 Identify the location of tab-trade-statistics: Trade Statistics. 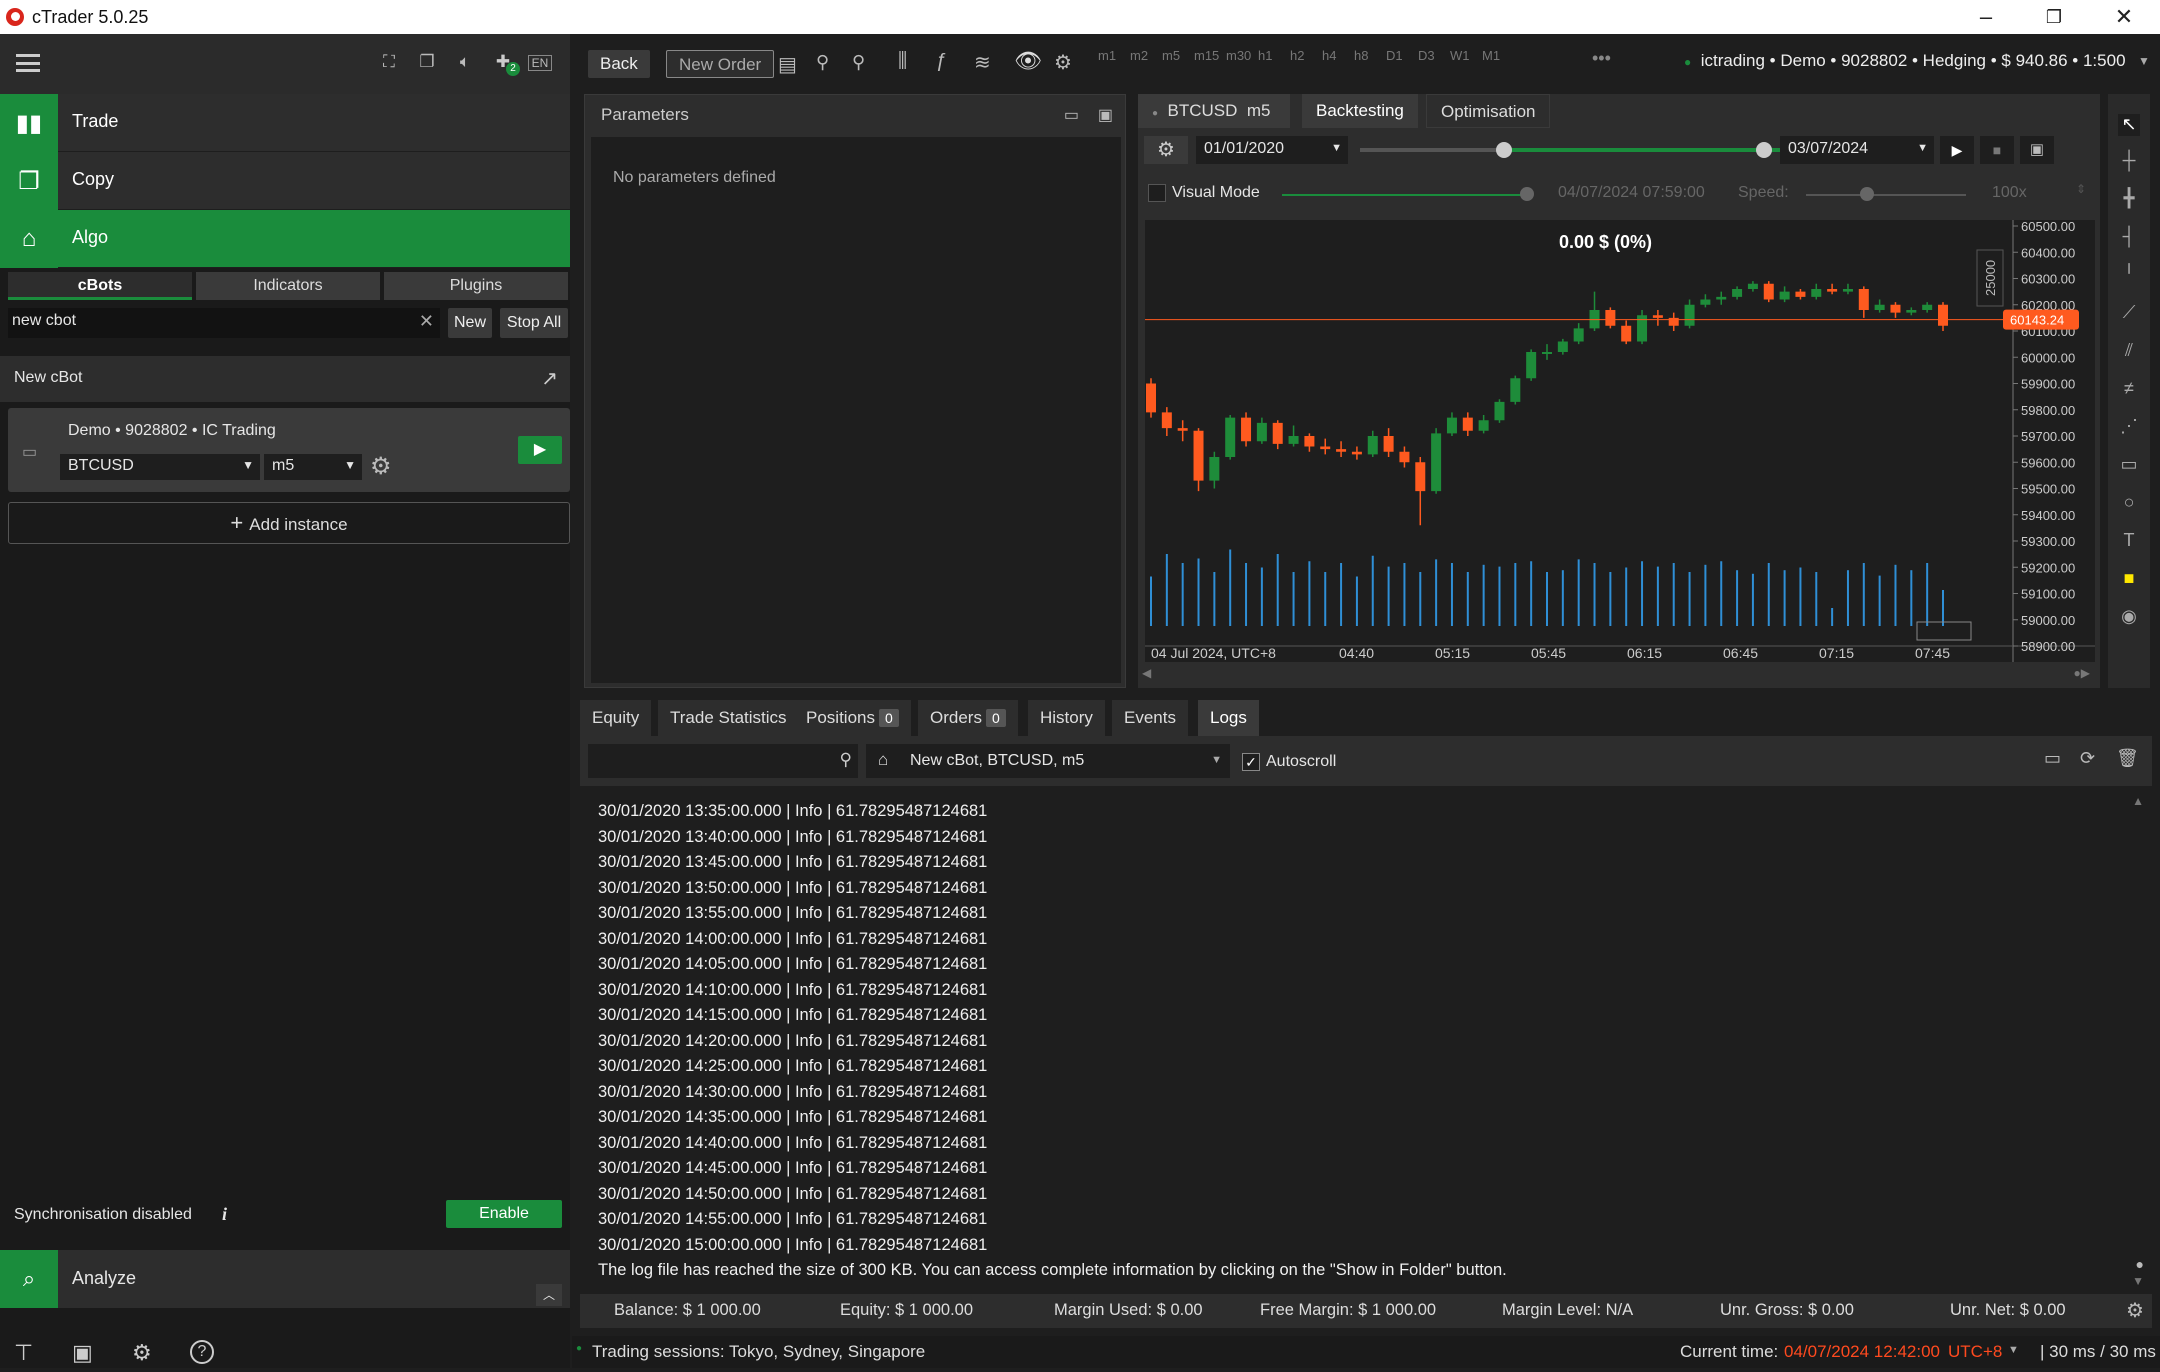
(728, 718).